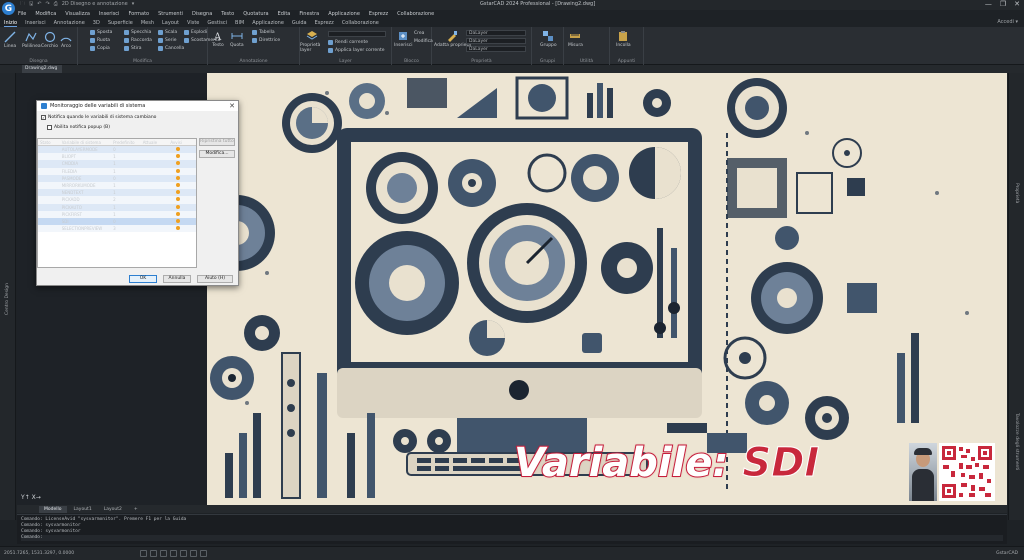 The width and height of the screenshot is (1024, 560). What do you see at coordinates (117, 200) in the screenshot?
I see `table-row: PICKADD 2` at bounding box center [117, 200].